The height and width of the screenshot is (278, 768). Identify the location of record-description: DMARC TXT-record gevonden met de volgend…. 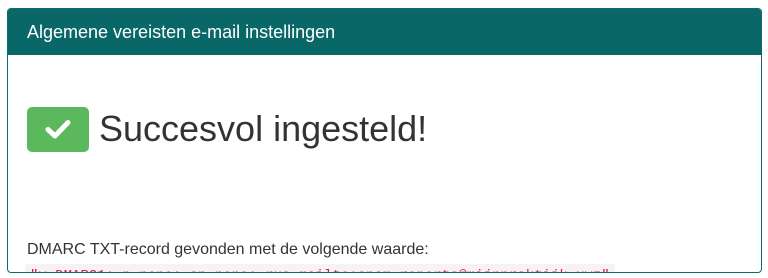
(228, 249).